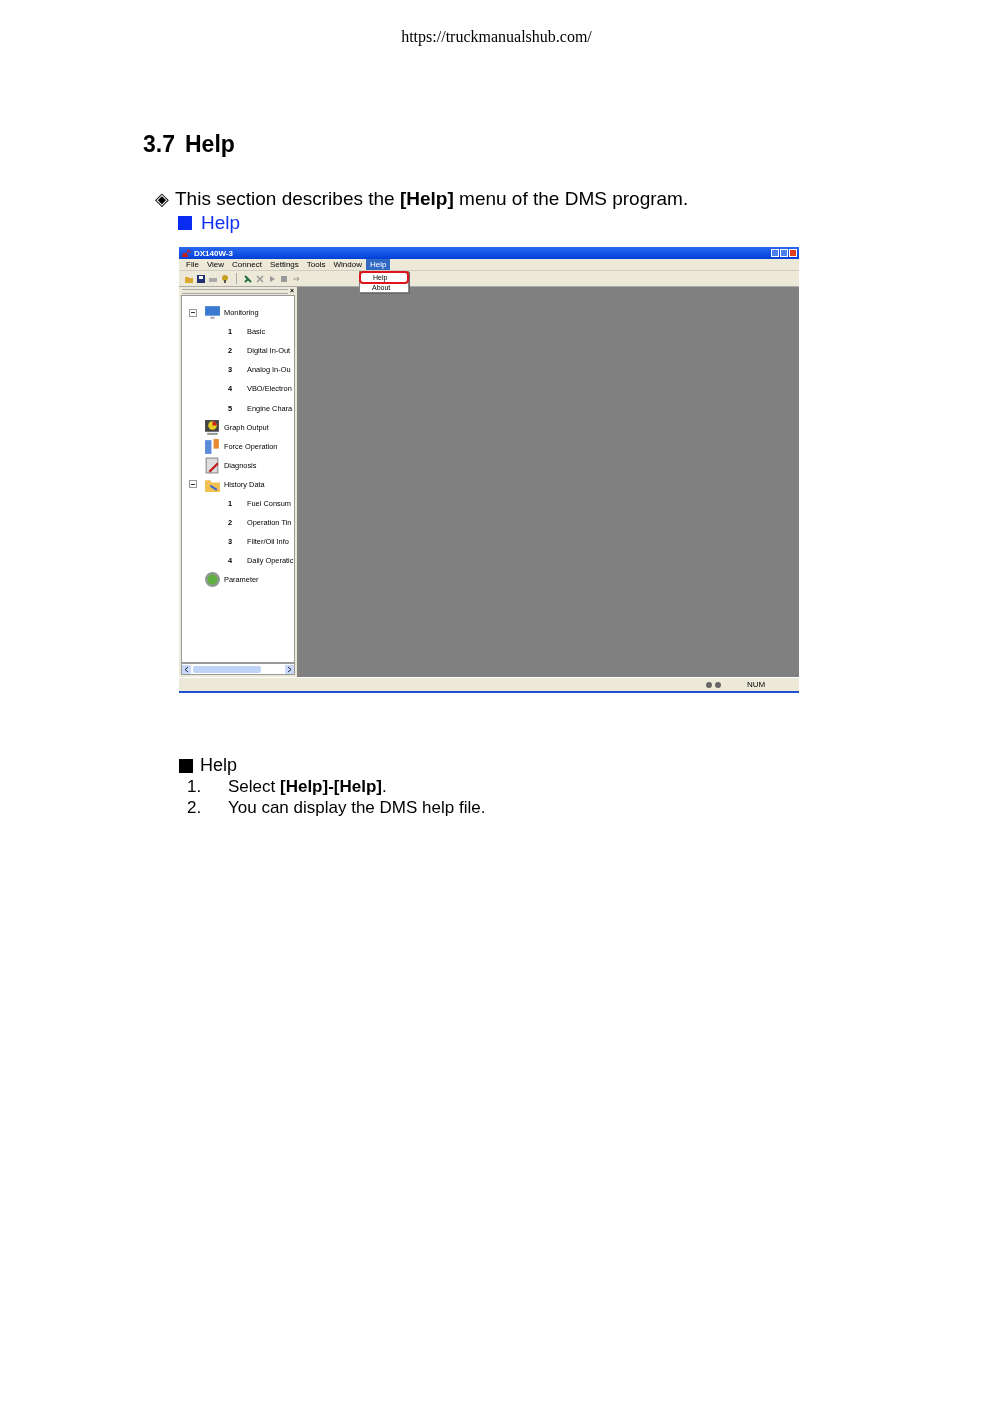 The height and width of the screenshot is (1404, 993). I want to click on connect-icon, so click(248, 278).